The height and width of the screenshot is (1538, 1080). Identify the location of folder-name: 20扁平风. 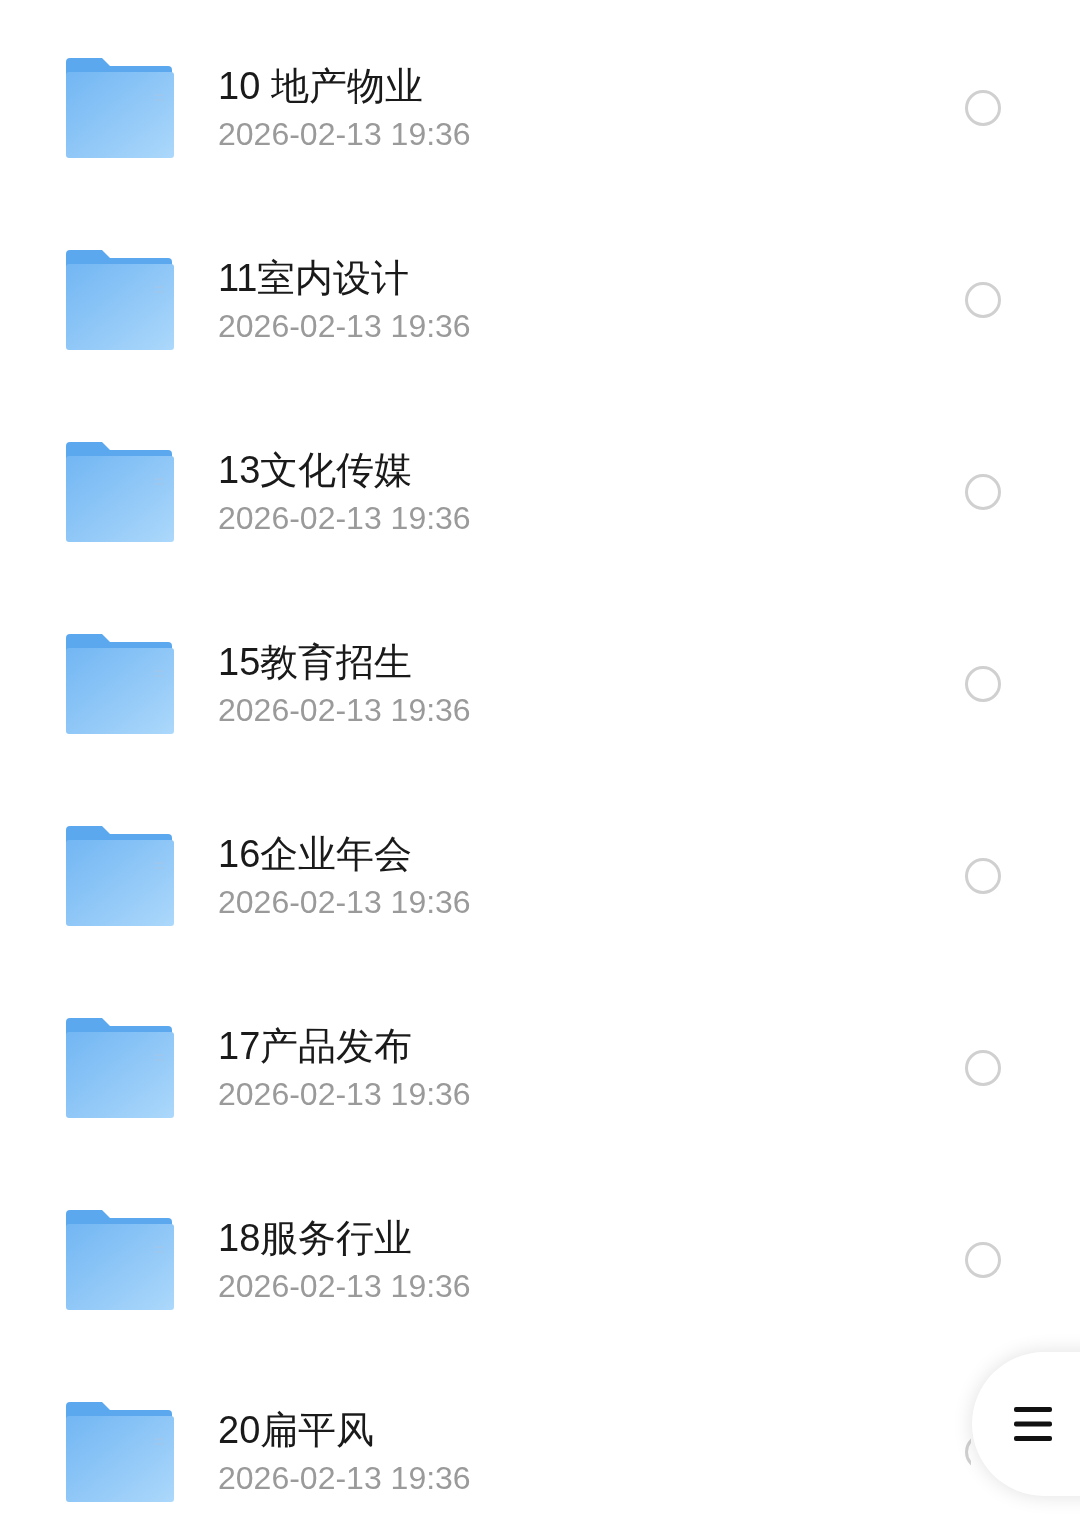
(297, 1430).